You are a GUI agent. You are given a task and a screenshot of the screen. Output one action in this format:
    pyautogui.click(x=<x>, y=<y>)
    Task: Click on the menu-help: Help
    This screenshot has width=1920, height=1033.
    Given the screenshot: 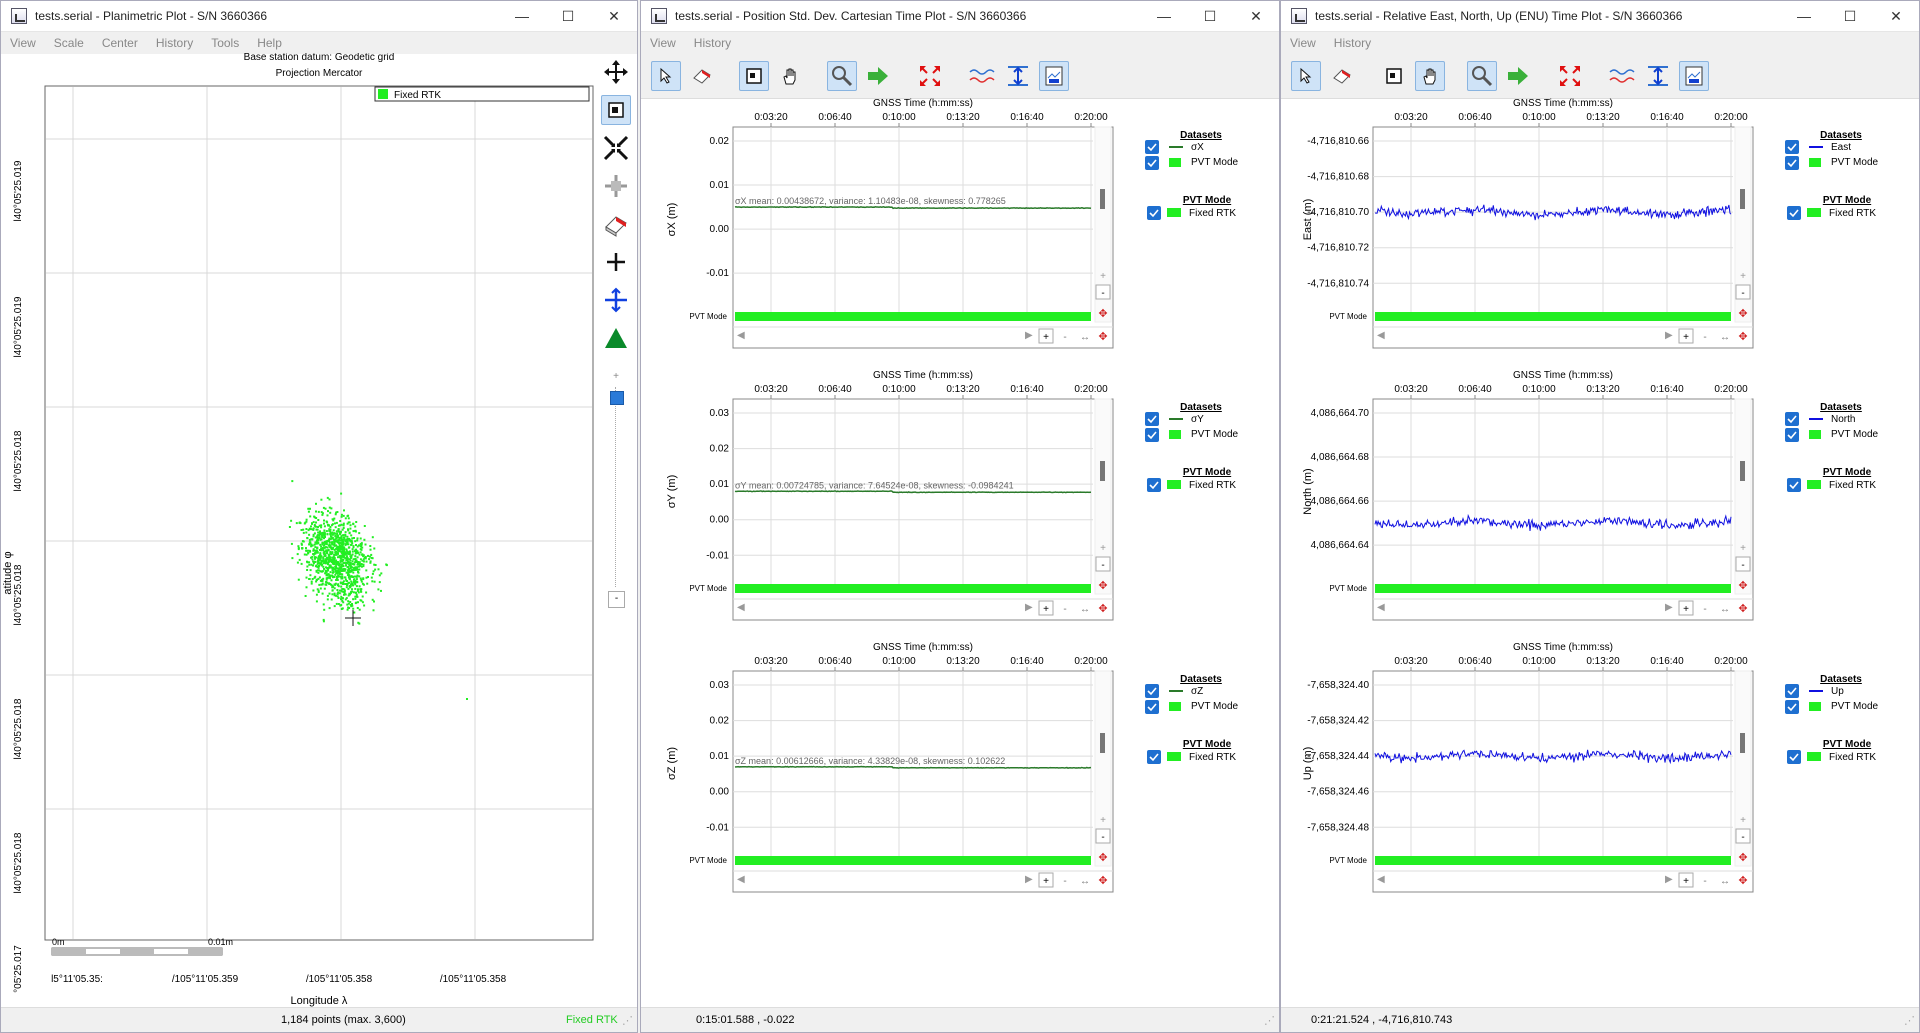 What is the action you would take?
    pyautogui.click(x=269, y=43)
    